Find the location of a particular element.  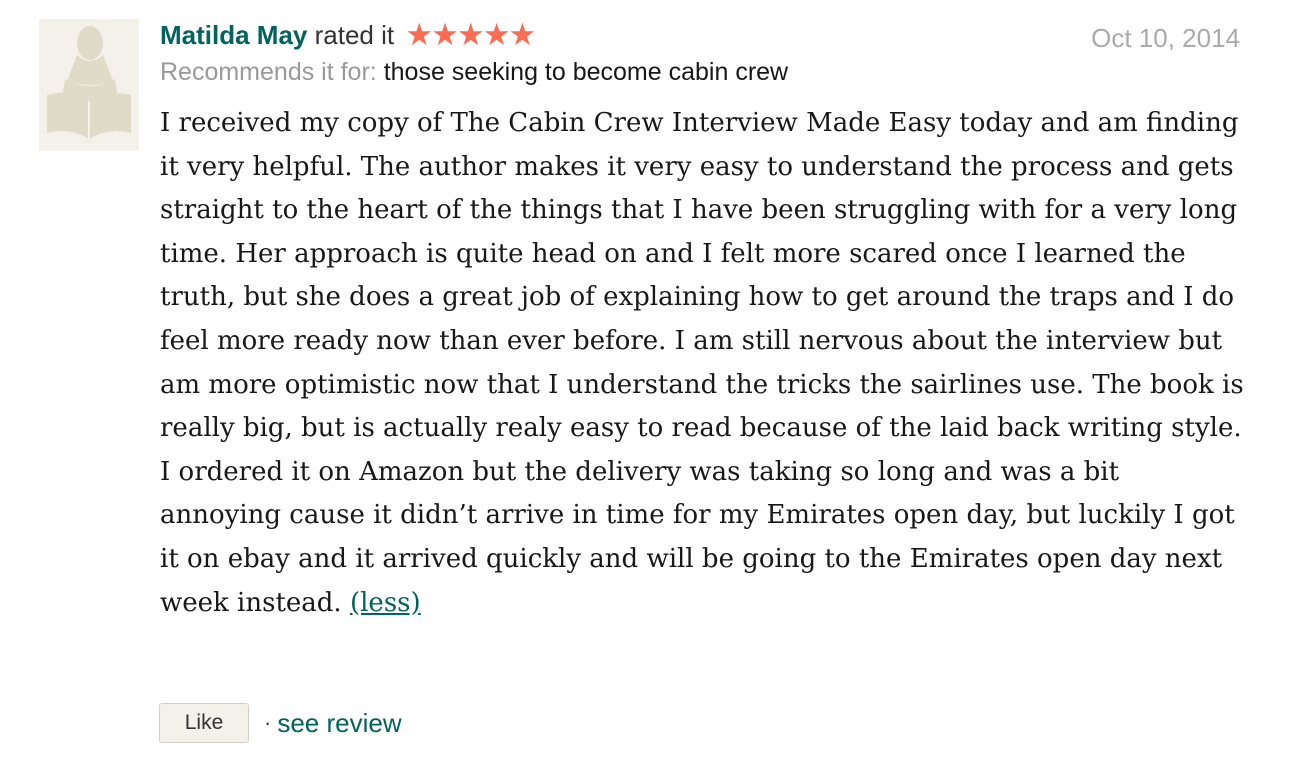

reviewer-name-link: Matilda May is located at coordinates (233, 35).